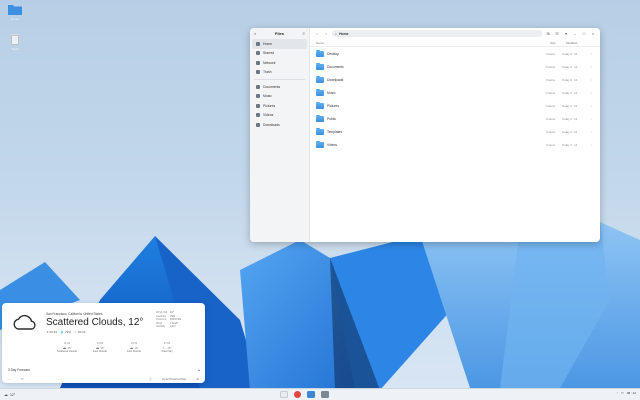 The height and width of the screenshot is (400, 640). I want to click on files-toolbar: ‹ › ⌂ Home ⊞ ☷ ▾ – □ ×, so click(455, 33).